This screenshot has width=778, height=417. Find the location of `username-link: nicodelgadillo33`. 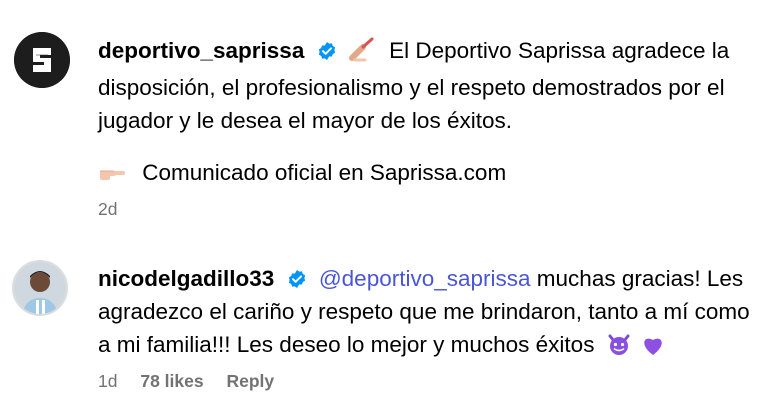

username-link: nicodelgadillo33 is located at coordinates (186, 278).